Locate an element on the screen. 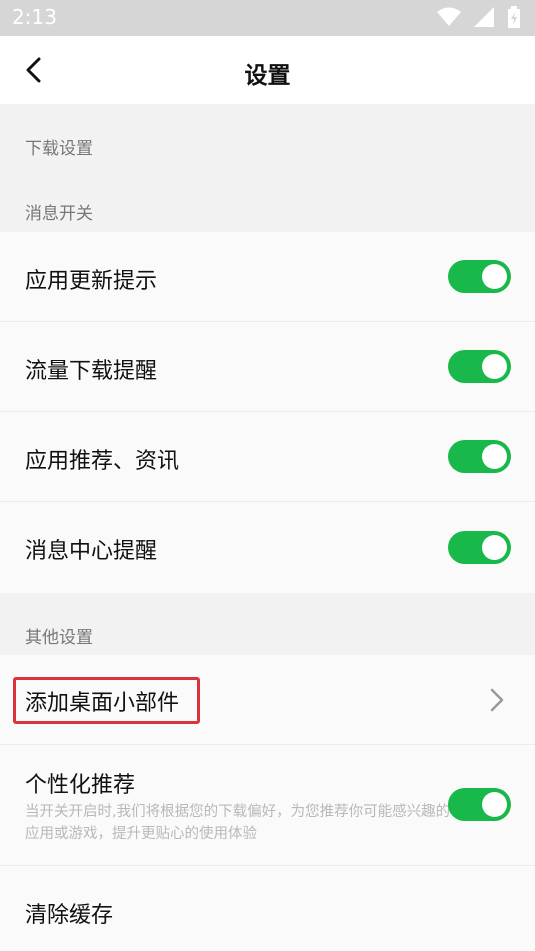 This screenshot has width=535, height=951. setting-row-recommendations: 应用推荐、资讯 is located at coordinates (267, 457).